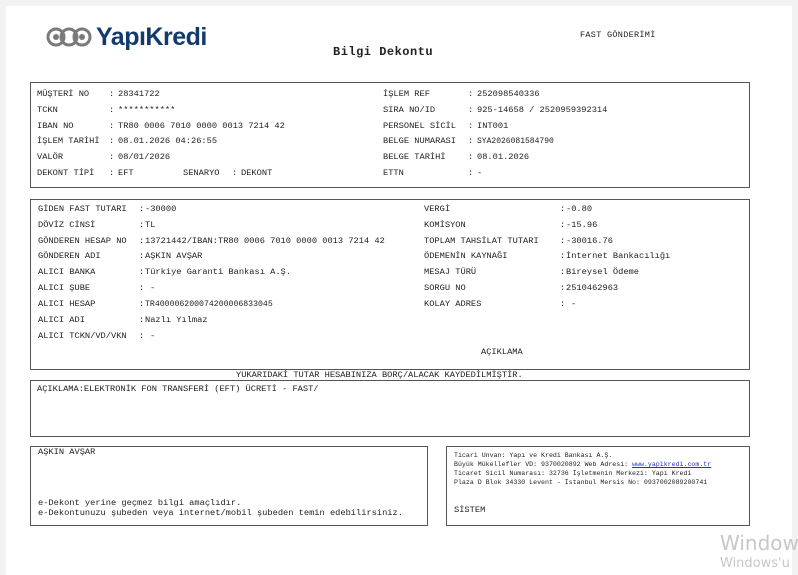 The width and height of the screenshot is (798, 575). I want to click on transfer-label: MESAJ TÜRÜ, so click(450, 272).